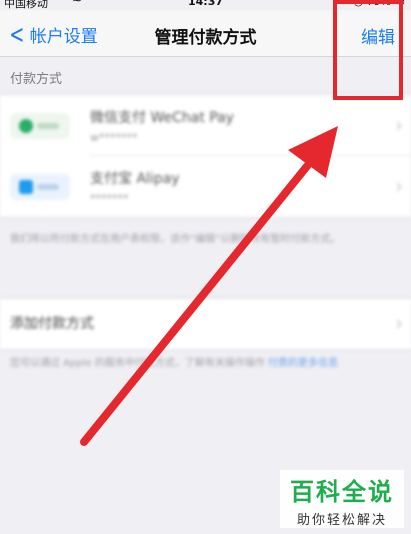  I want to click on payment-method-name: 支付宝 Alipay, so click(135, 179).